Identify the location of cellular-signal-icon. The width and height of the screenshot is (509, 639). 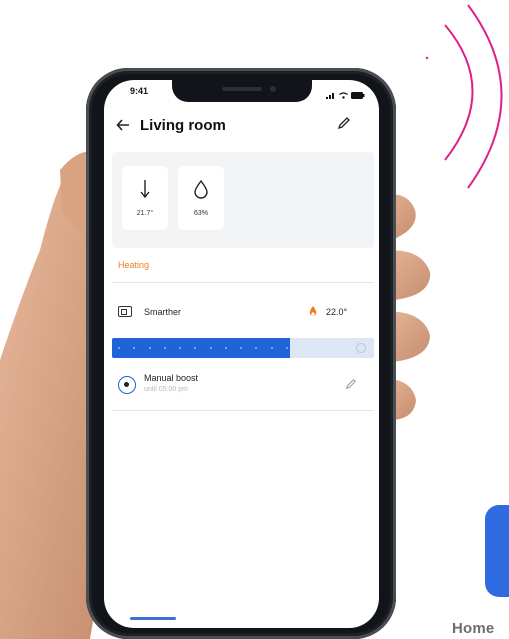
(331, 95).